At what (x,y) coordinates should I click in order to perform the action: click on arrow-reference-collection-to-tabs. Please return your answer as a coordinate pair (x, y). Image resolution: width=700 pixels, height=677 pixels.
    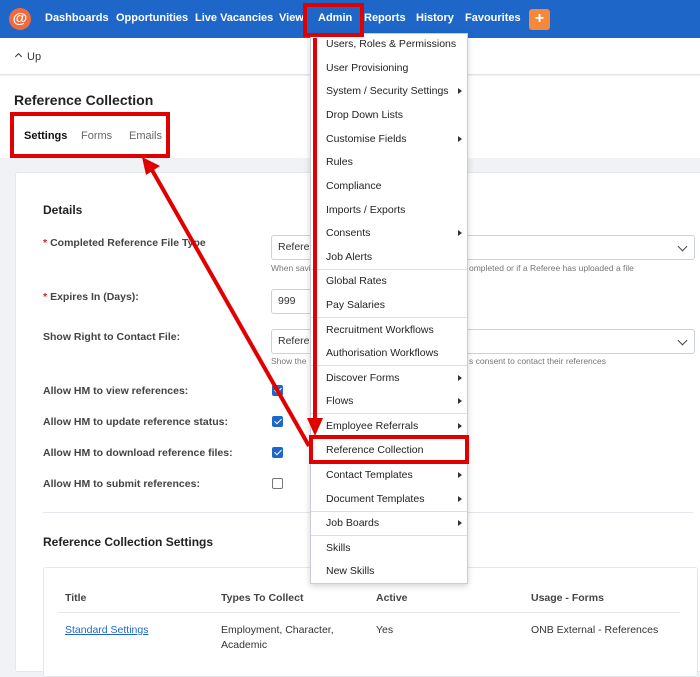
    Looking at the image, I should click on (226, 302).